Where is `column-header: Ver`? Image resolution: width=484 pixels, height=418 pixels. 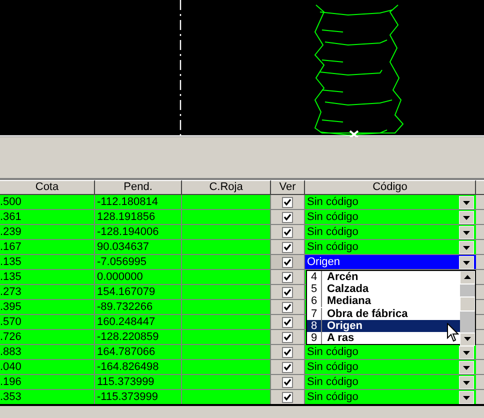 column-header: Ver is located at coordinates (288, 187).